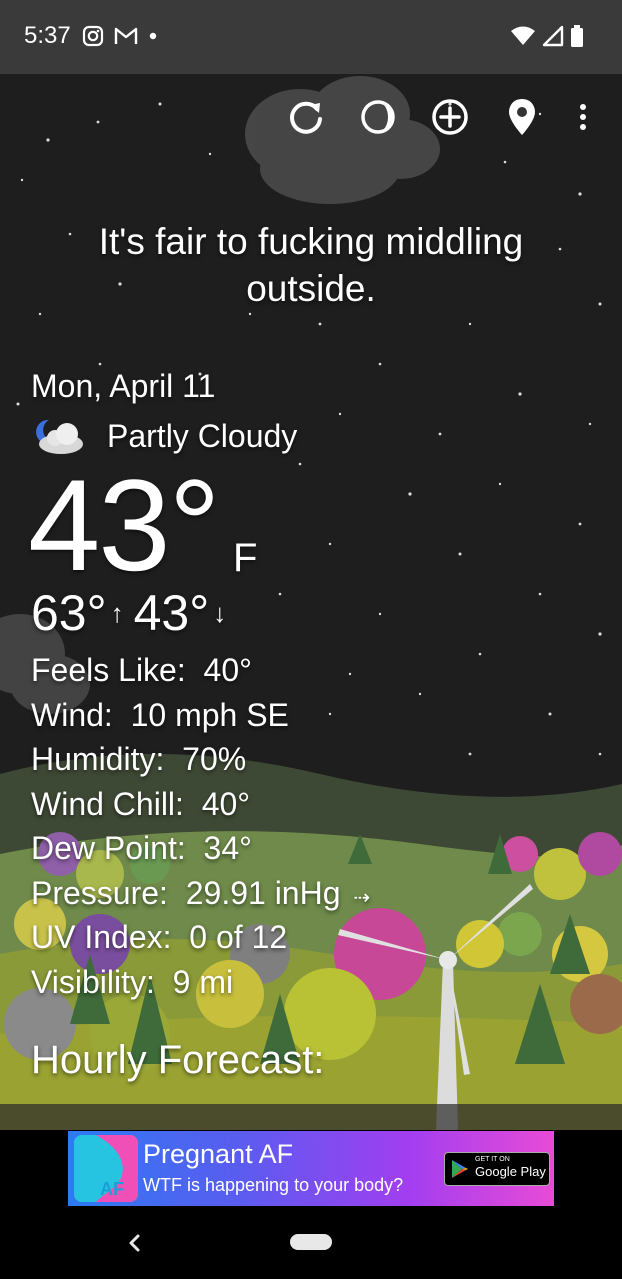 Image resolution: width=622 pixels, height=1279 pixels. Describe the element at coordinates (200, 804) in the screenshot. I see `detail-wind-chill: Wind Chill: 40°` at that location.